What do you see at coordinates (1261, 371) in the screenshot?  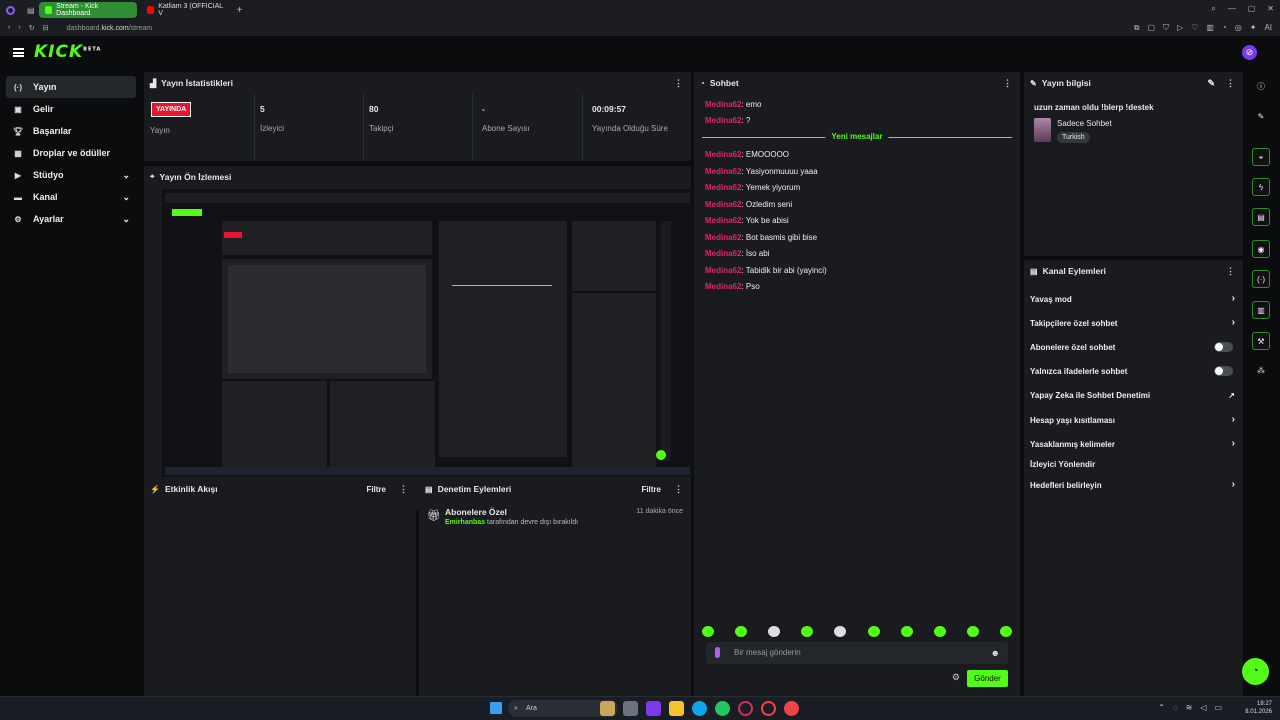 I see `apps-icon: ⁂` at bounding box center [1261, 371].